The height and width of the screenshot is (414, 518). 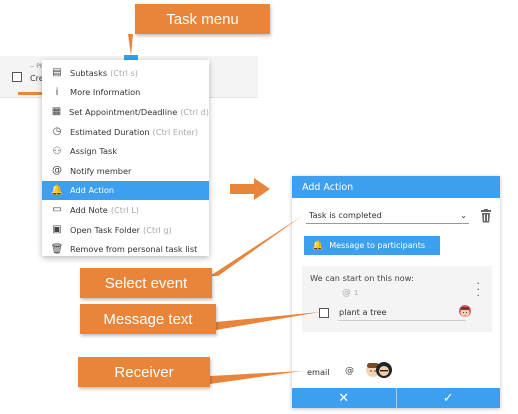 What do you see at coordinates (148, 319) in the screenshot?
I see `message-text-callout: Message text` at bounding box center [148, 319].